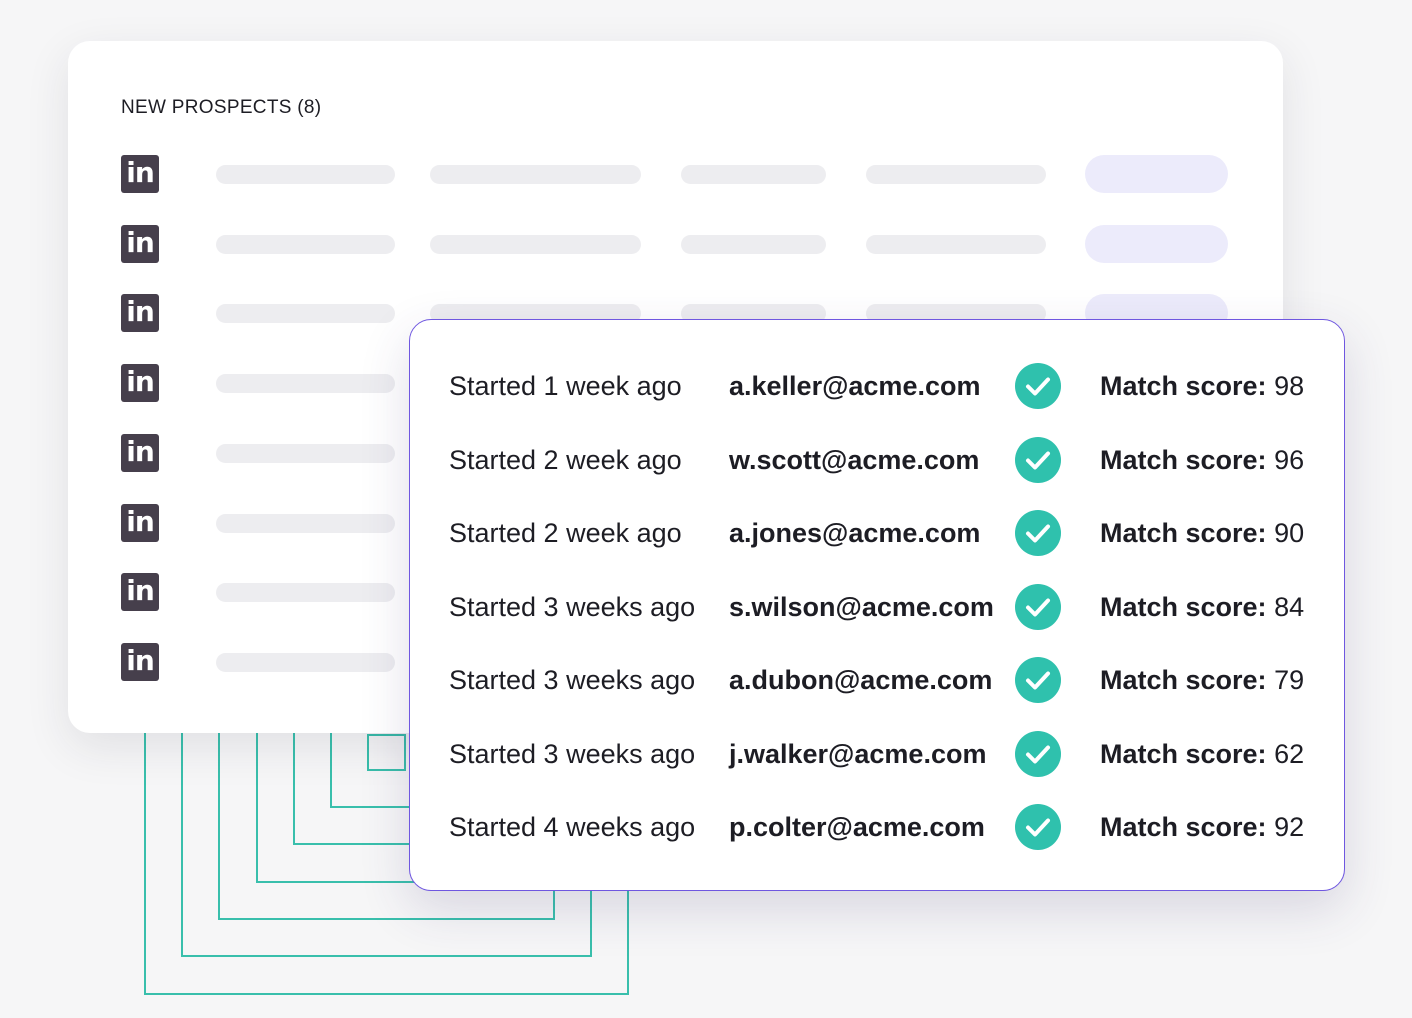  I want to click on contact-email: w.scott@acme.com, so click(854, 459).